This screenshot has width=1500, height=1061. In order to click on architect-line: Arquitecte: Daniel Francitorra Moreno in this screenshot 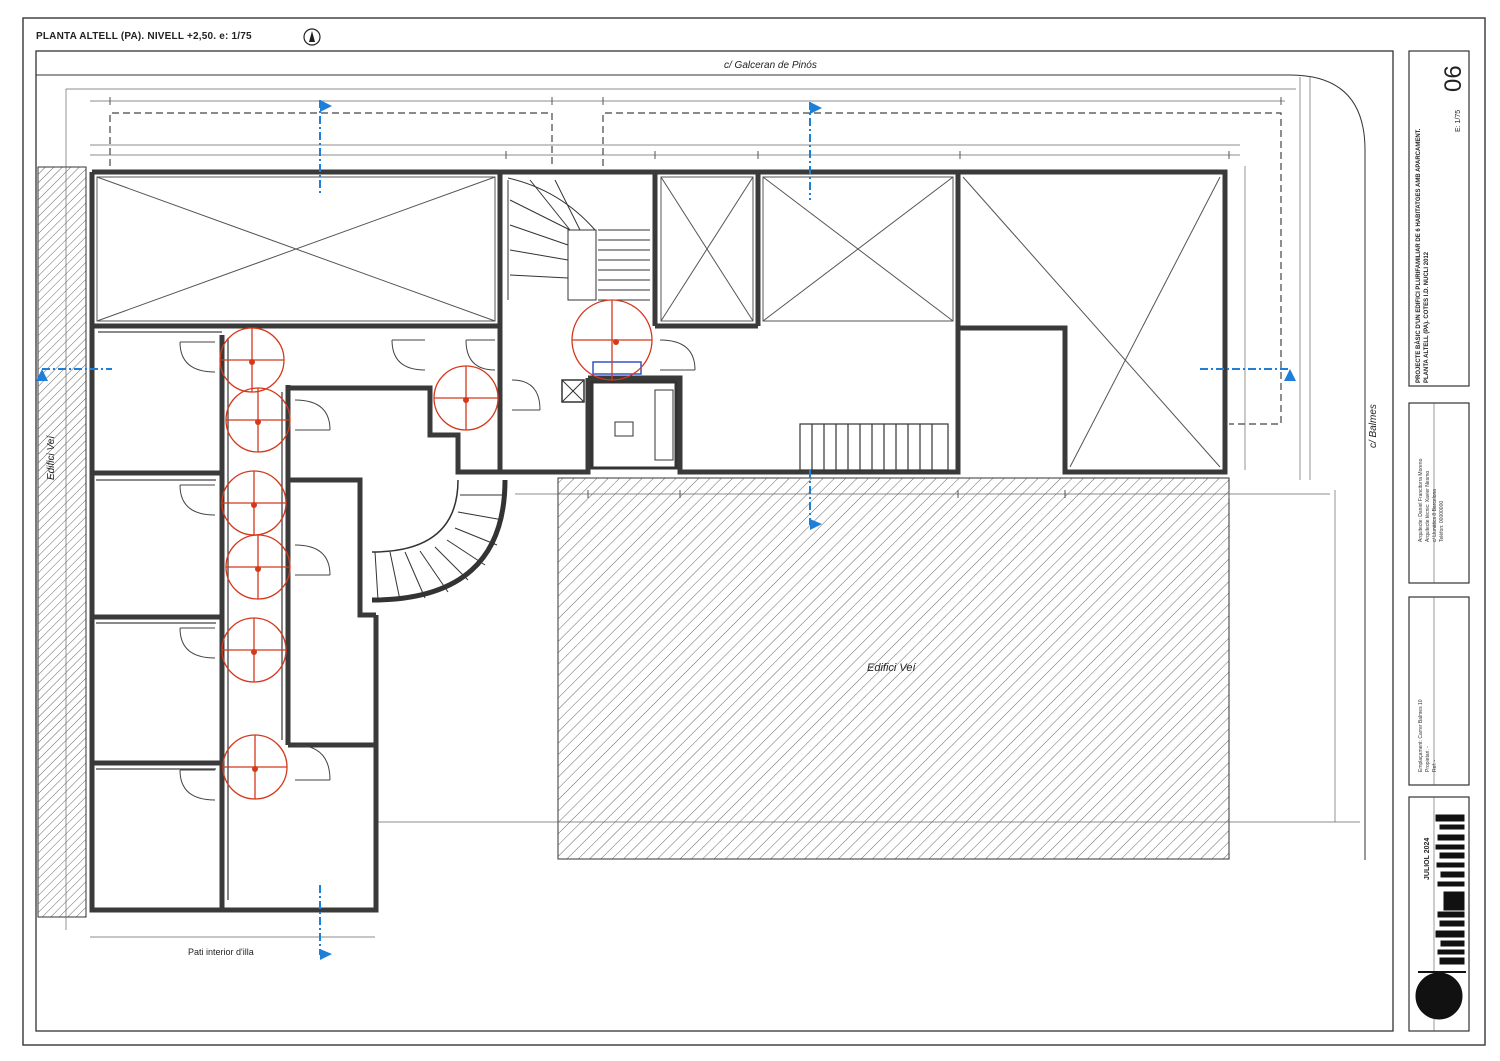, I will do `click(1421, 500)`.